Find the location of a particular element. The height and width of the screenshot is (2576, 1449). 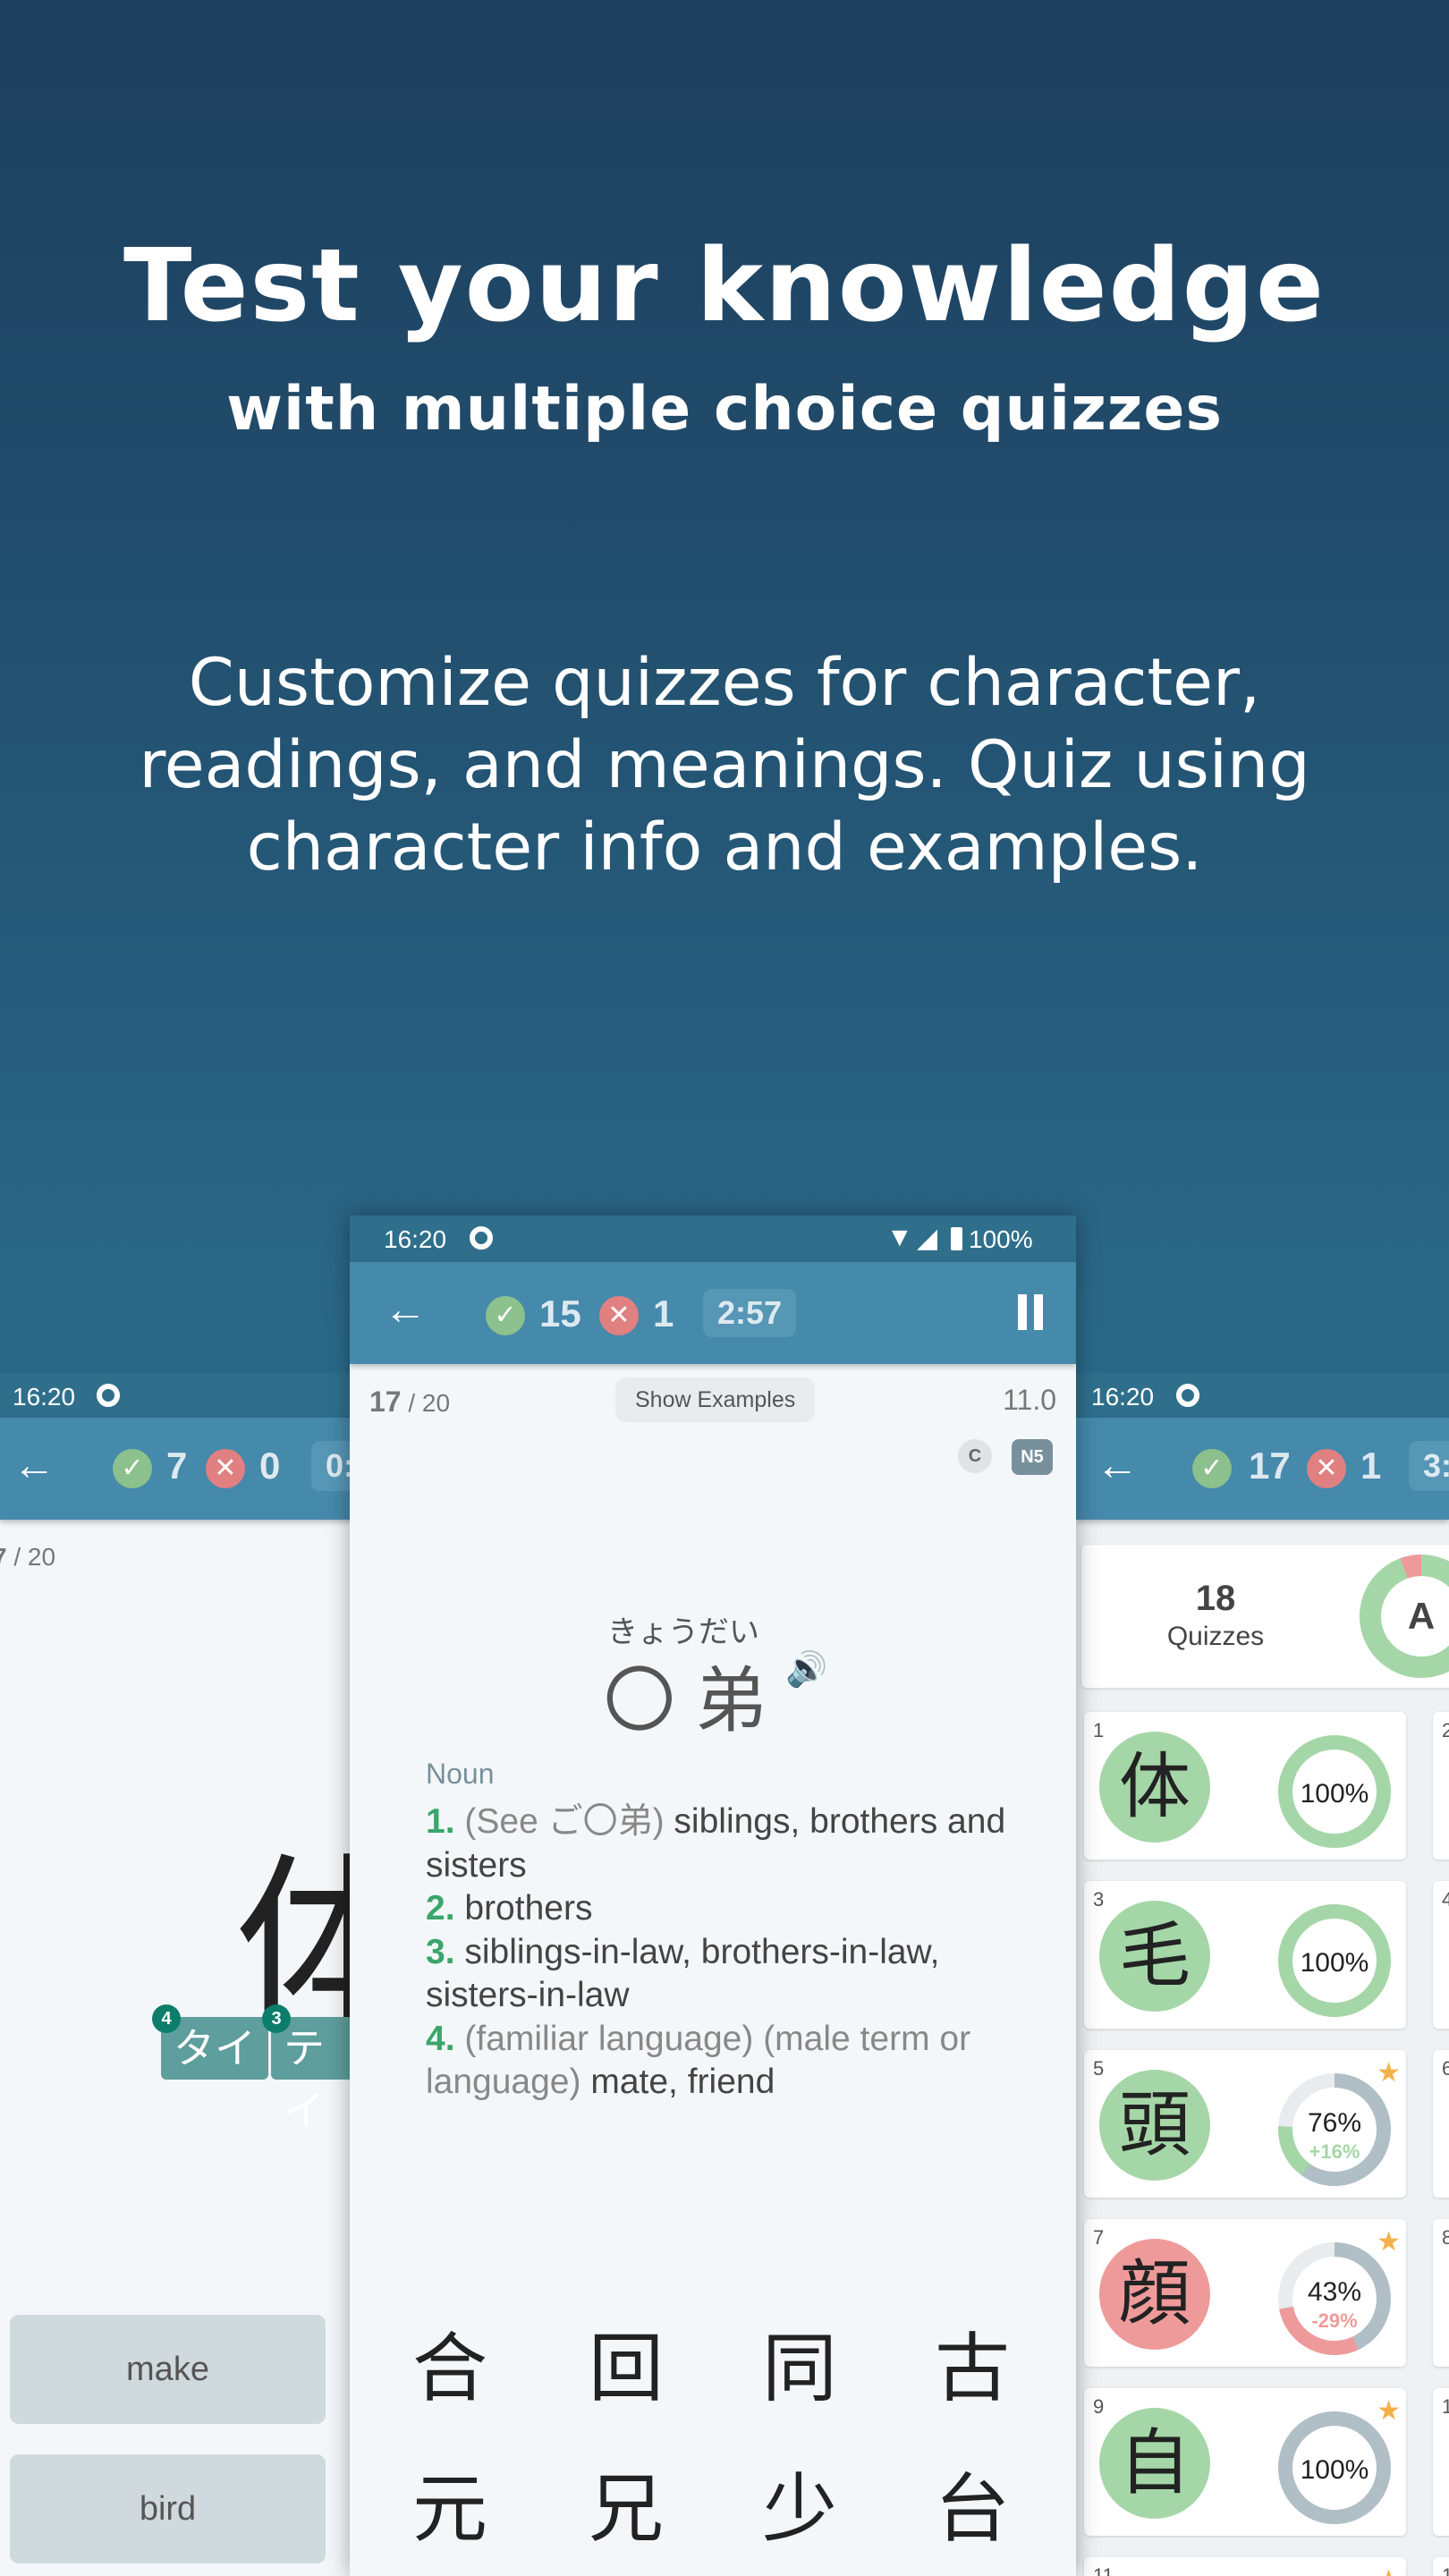

card-percent: 43% is located at coordinates (1334, 2292).